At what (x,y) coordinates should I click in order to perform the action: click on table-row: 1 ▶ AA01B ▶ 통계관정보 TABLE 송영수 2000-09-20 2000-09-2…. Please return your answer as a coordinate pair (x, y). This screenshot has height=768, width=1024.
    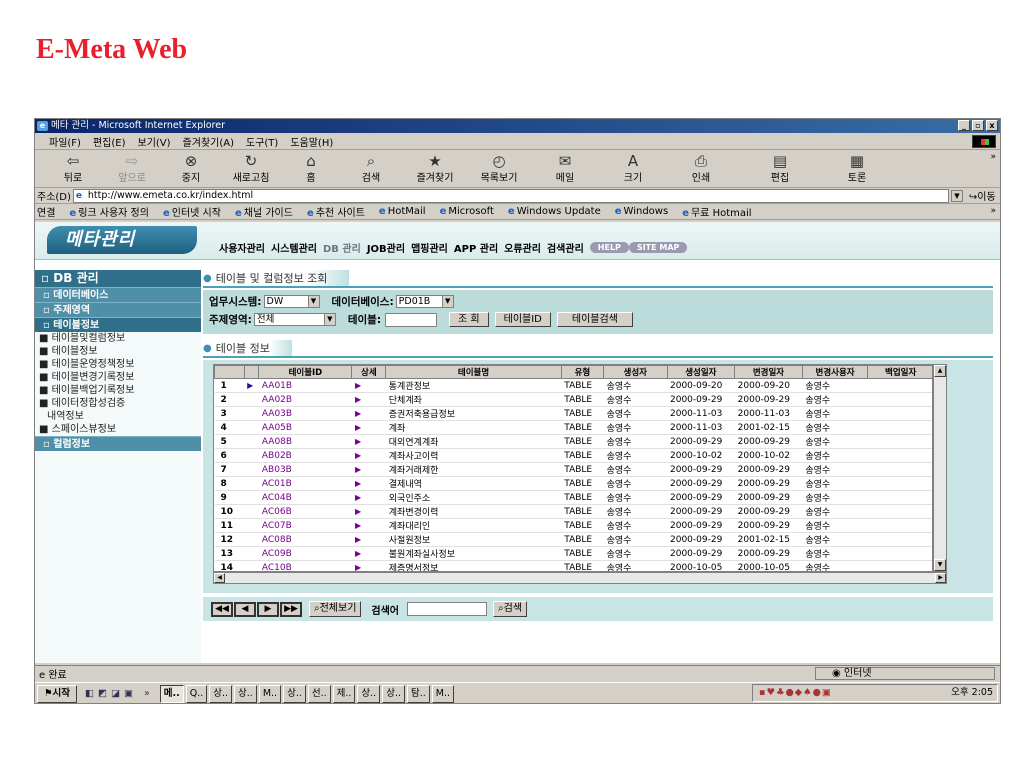
    Looking at the image, I should click on (573, 385).